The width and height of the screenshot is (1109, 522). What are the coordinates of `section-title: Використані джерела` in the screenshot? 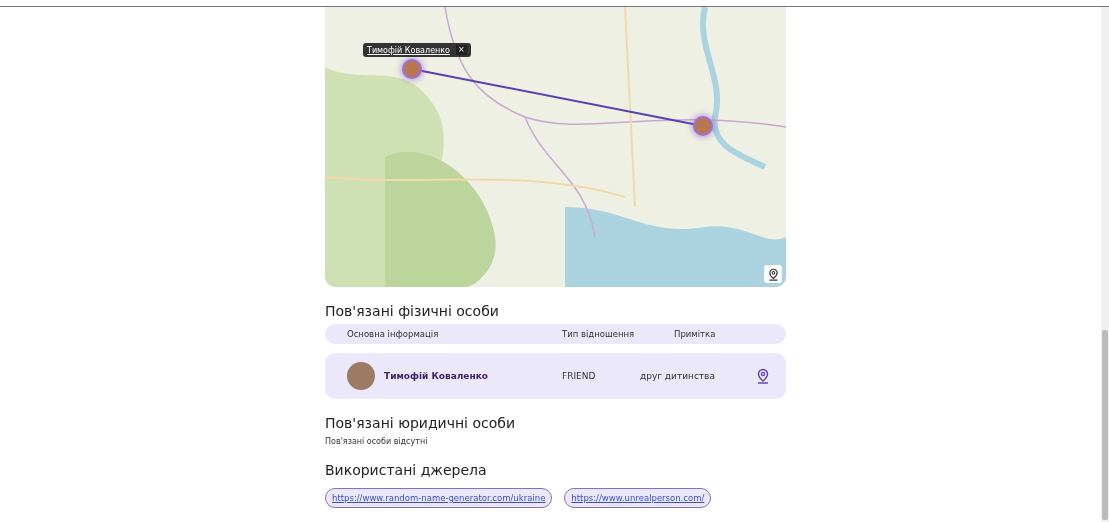 It's located at (406, 470).